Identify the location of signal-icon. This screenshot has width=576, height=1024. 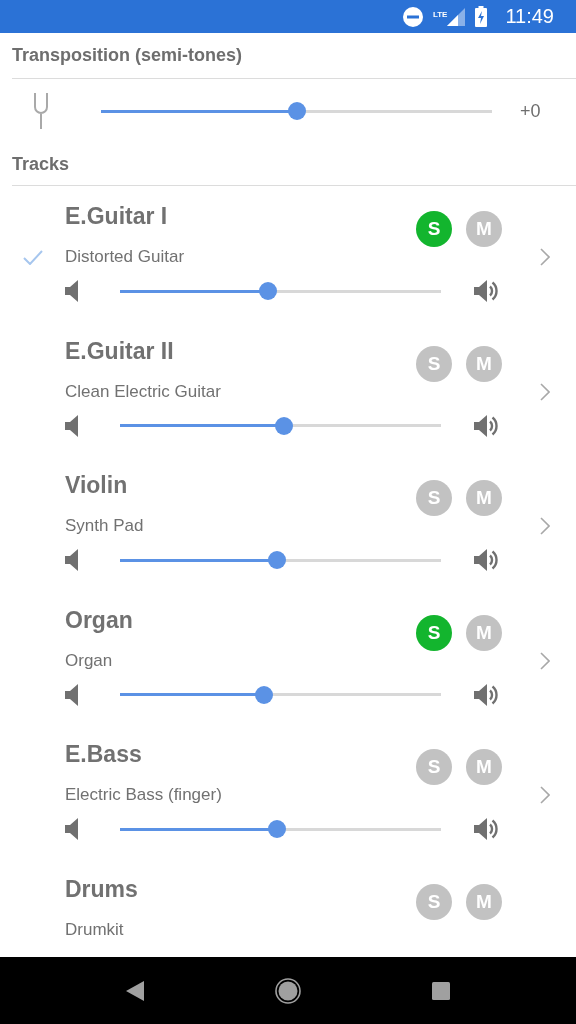
(456, 16).